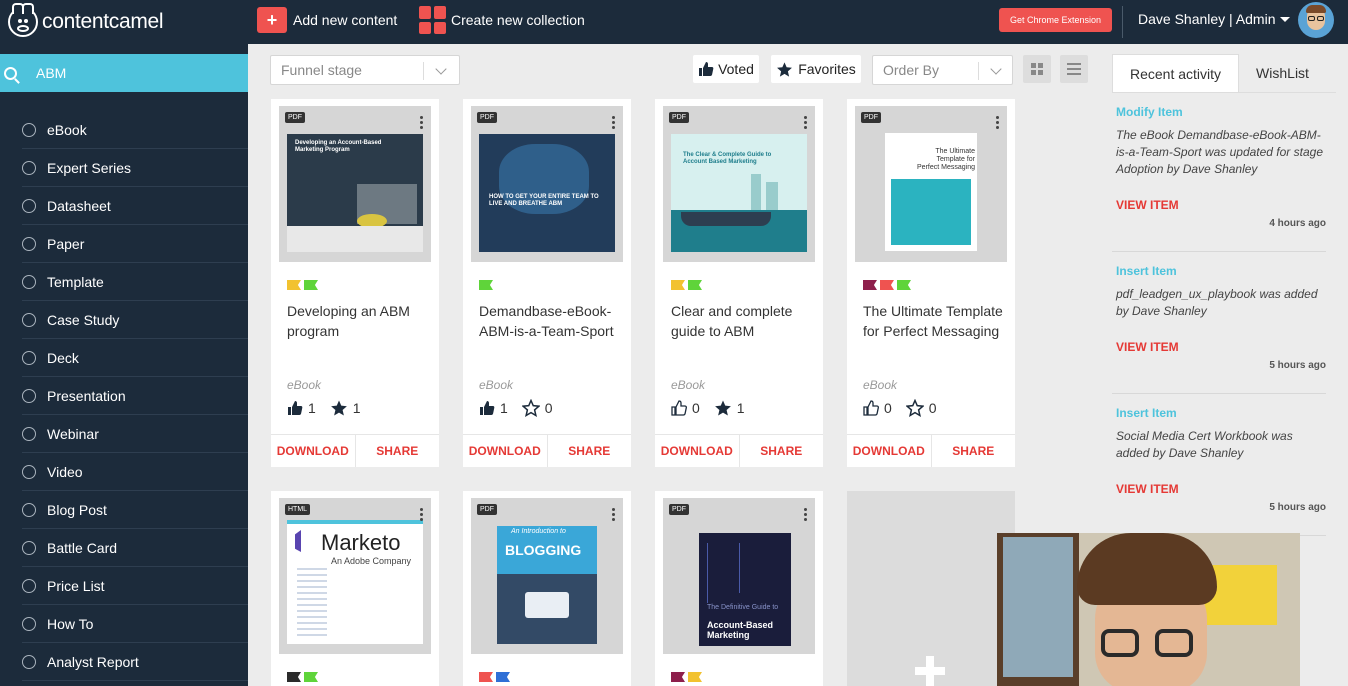 This screenshot has width=1348, height=686. What do you see at coordinates (135, 168) in the screenshot?
I see `sidebar-item-expert-series: Expert Series` at bounding box center [135, 168].